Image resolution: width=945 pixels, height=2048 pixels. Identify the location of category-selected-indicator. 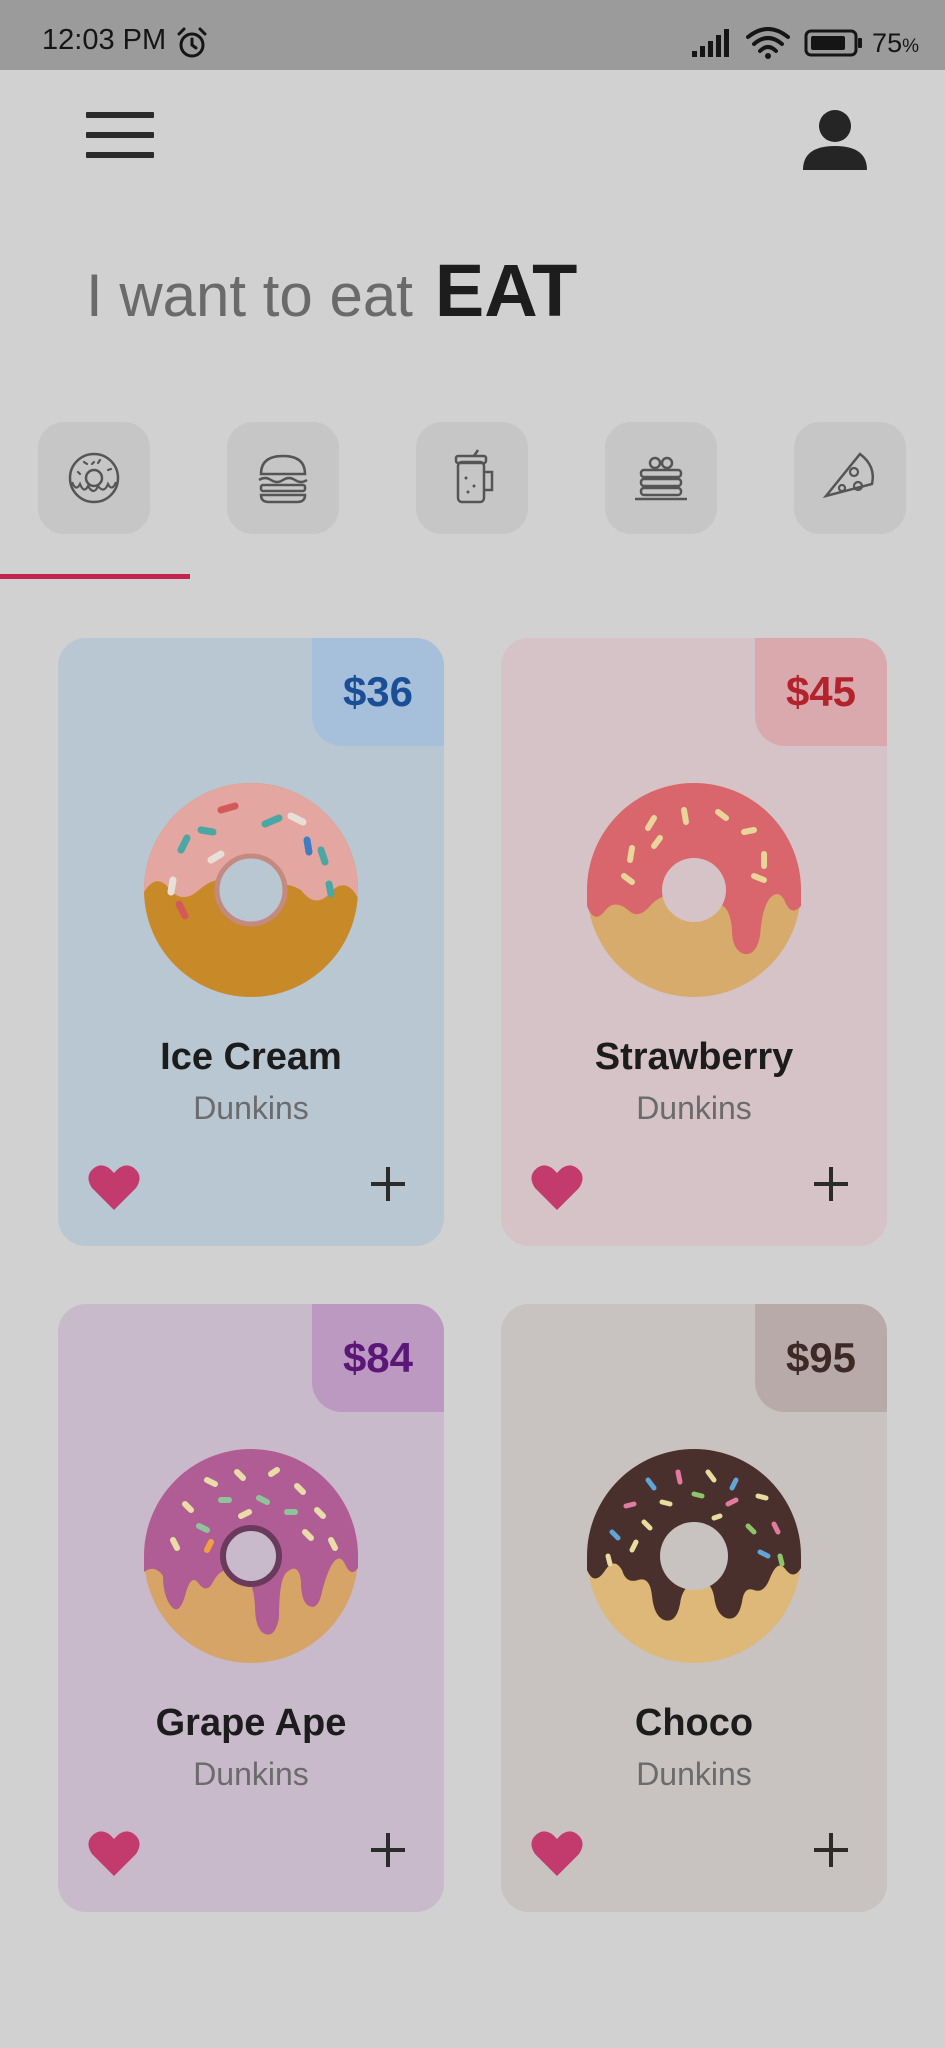
(95, 576).